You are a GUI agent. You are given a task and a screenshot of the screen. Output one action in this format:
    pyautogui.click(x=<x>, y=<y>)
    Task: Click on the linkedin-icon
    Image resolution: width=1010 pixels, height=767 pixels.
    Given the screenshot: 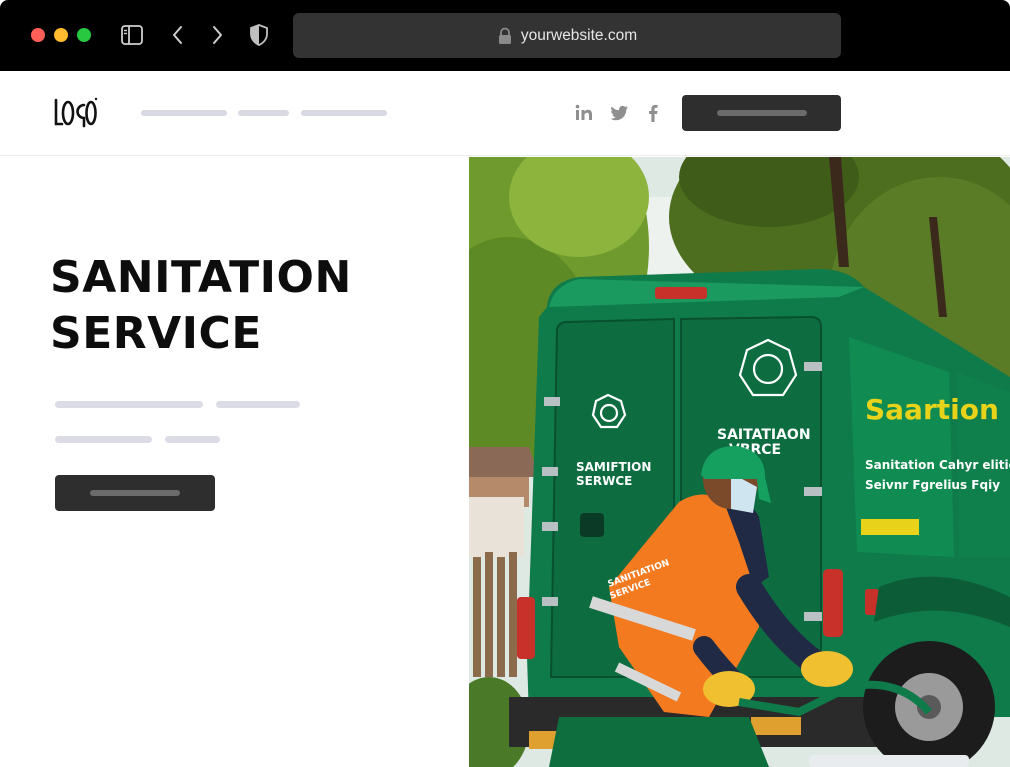 What is the action you would take?
    pyautogui.click(x=584, y=113)
    